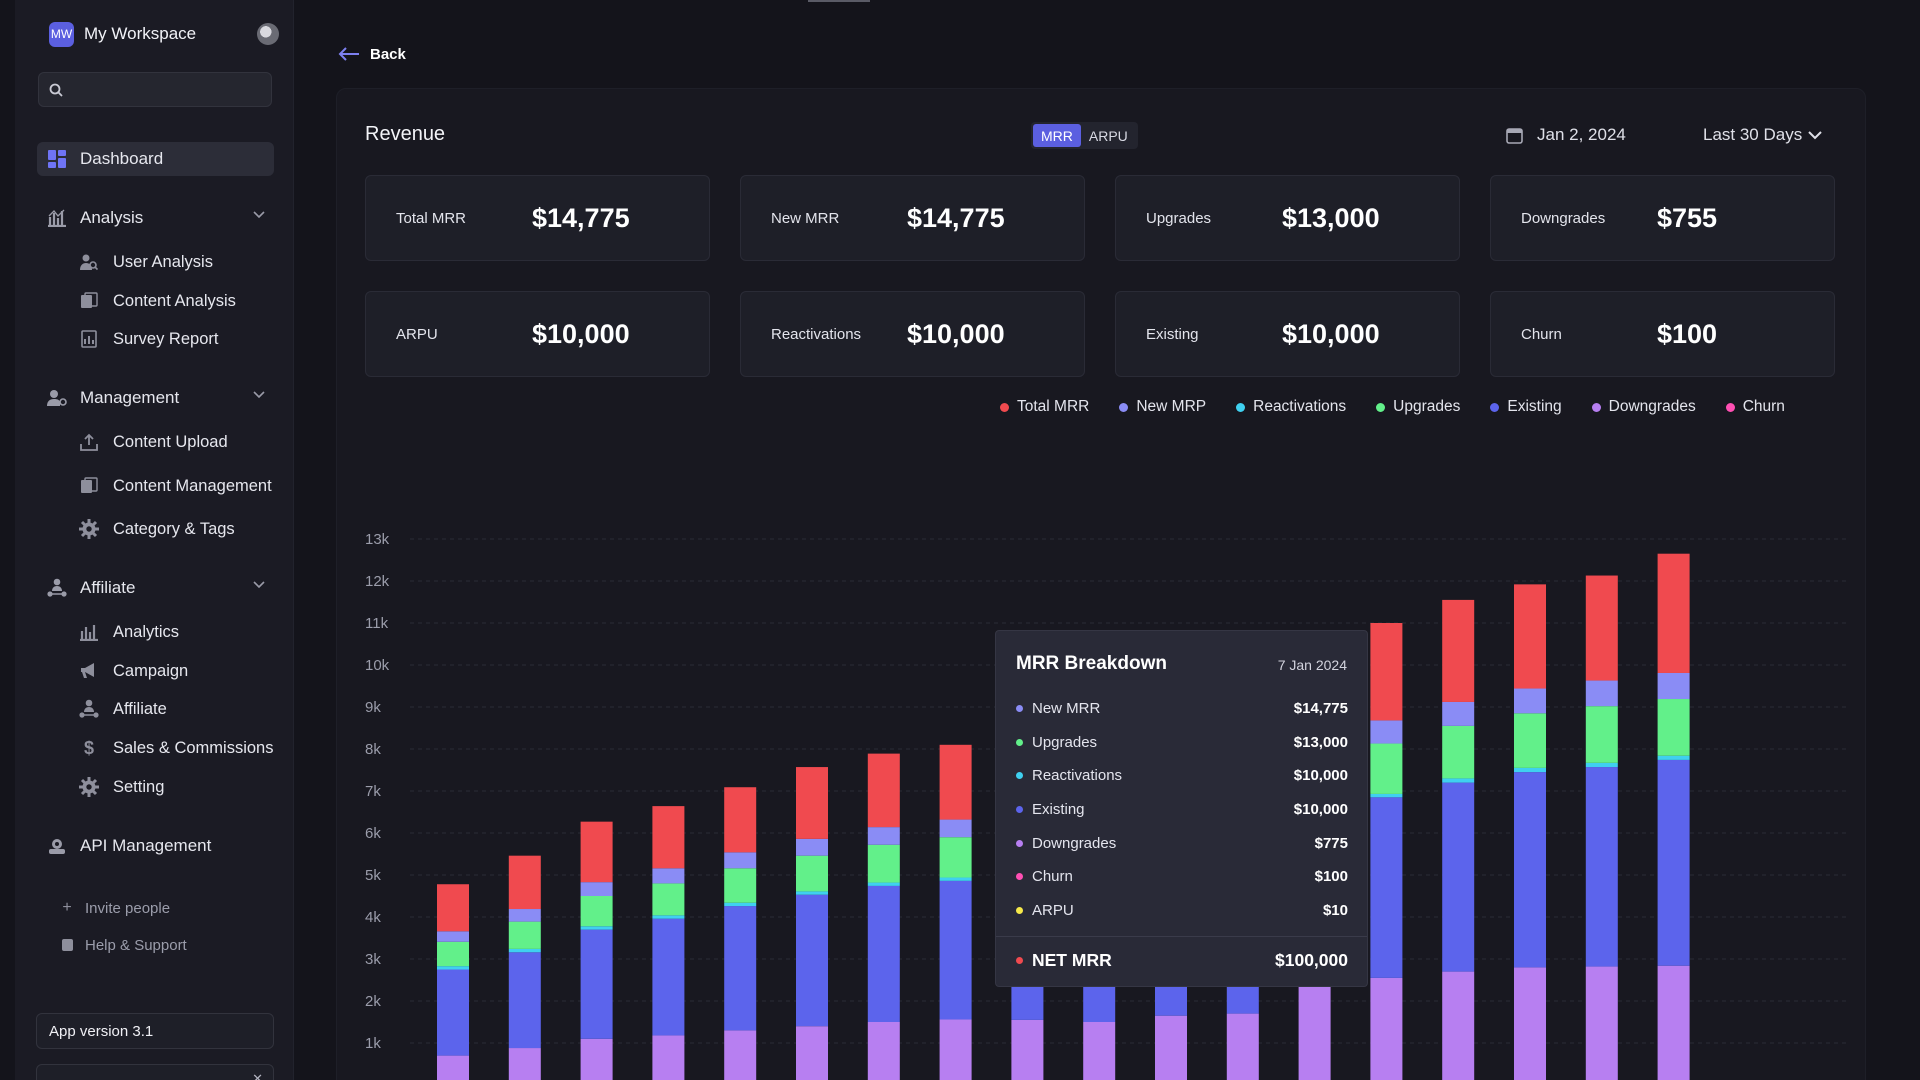  I want to click on back-button: Back, so click(372, 54).